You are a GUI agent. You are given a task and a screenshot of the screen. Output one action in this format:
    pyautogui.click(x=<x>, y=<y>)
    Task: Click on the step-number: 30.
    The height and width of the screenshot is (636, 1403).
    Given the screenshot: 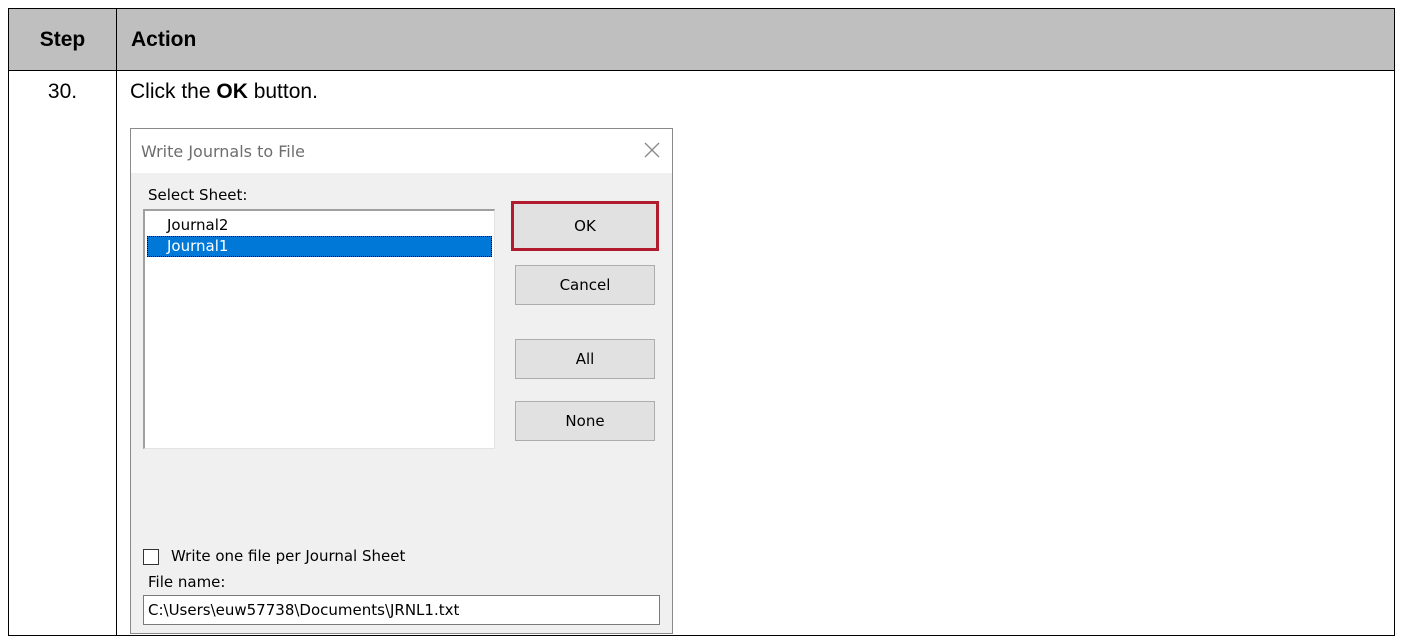 What is the action you would take?
    pyautogui.click(x=62, y=353)
    